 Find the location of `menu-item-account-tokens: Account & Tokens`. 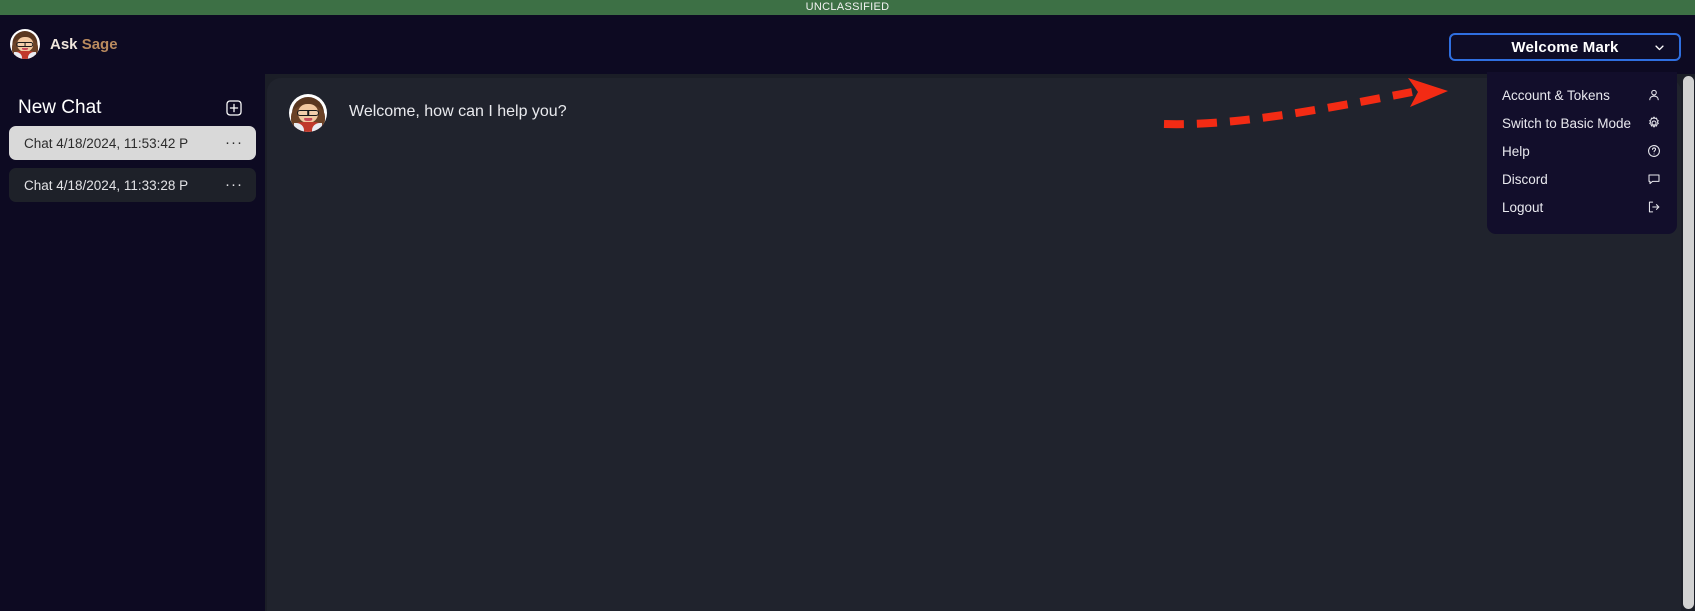

menu-item-account-tokens: Account & Tokens is located at coordinates (1582, 95).